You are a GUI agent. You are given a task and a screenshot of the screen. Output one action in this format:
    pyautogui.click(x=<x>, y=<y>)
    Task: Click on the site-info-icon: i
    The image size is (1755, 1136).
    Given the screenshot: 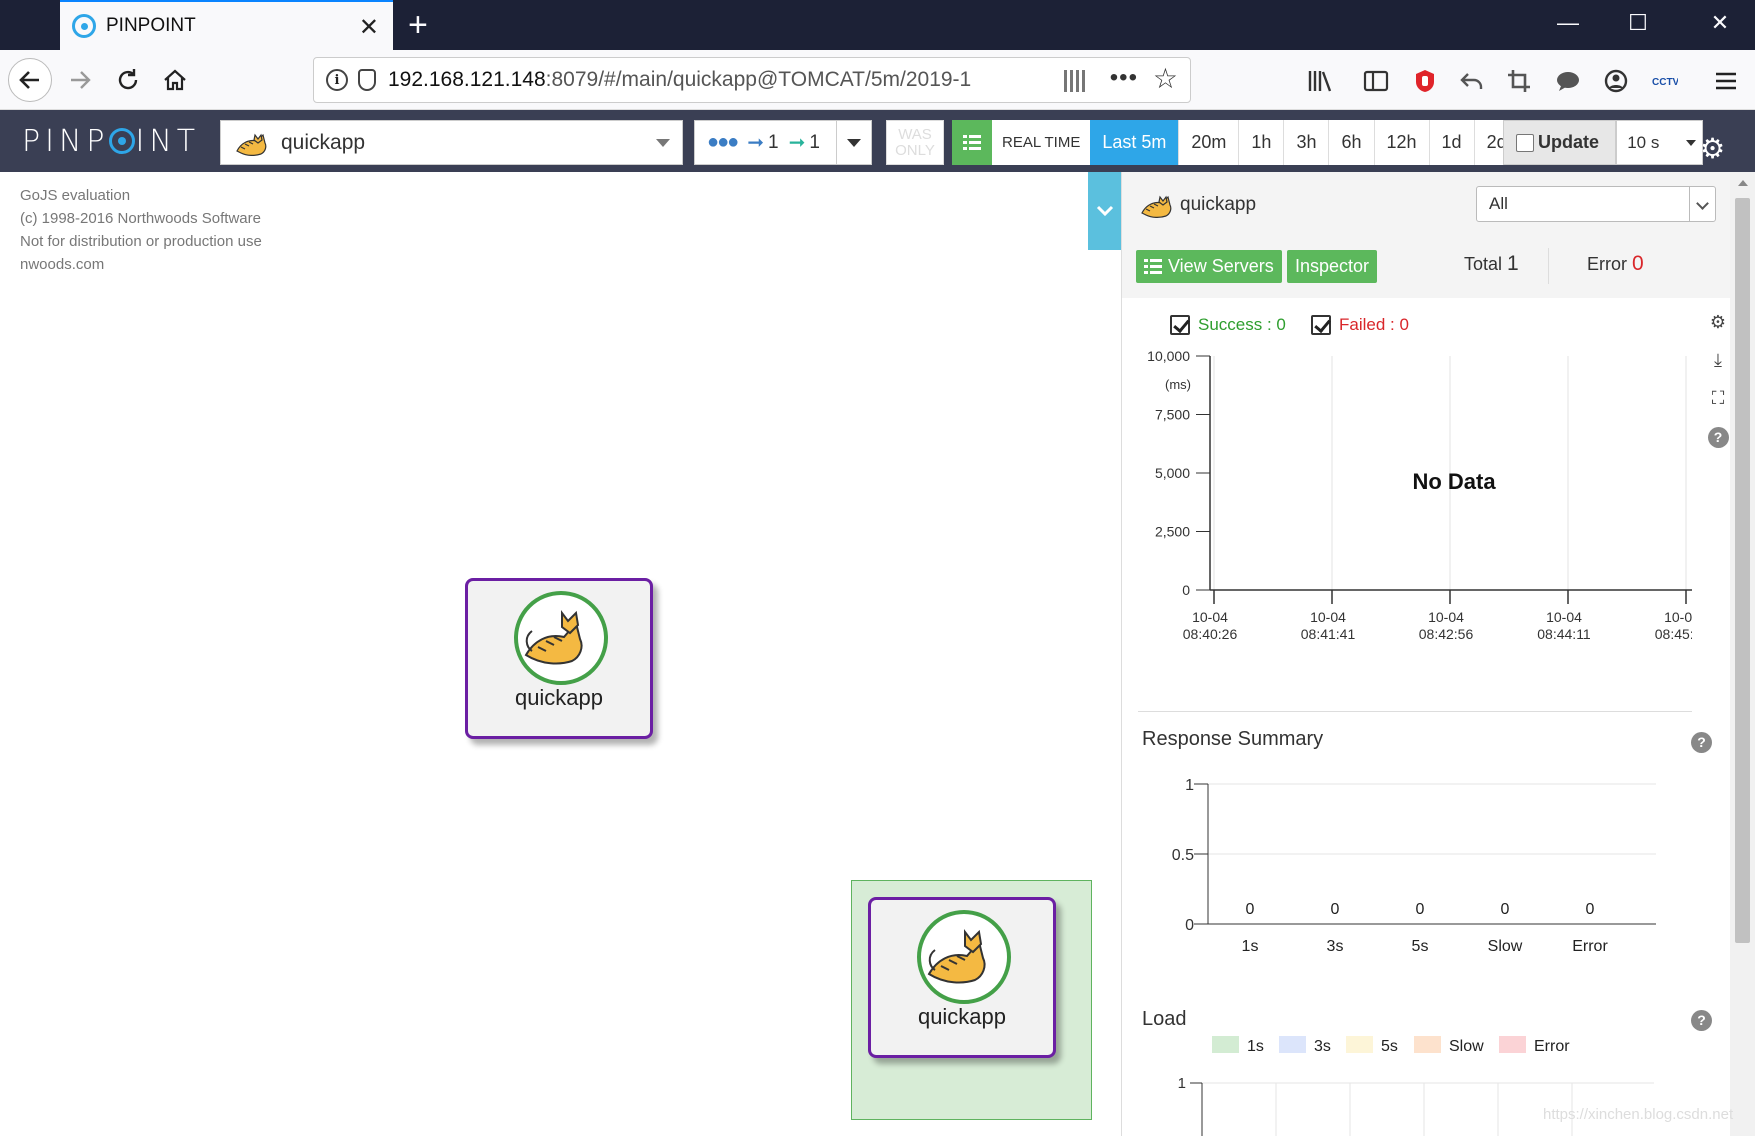 What is the action you would take?
    pyautogui.click(x=337, y=80)
    